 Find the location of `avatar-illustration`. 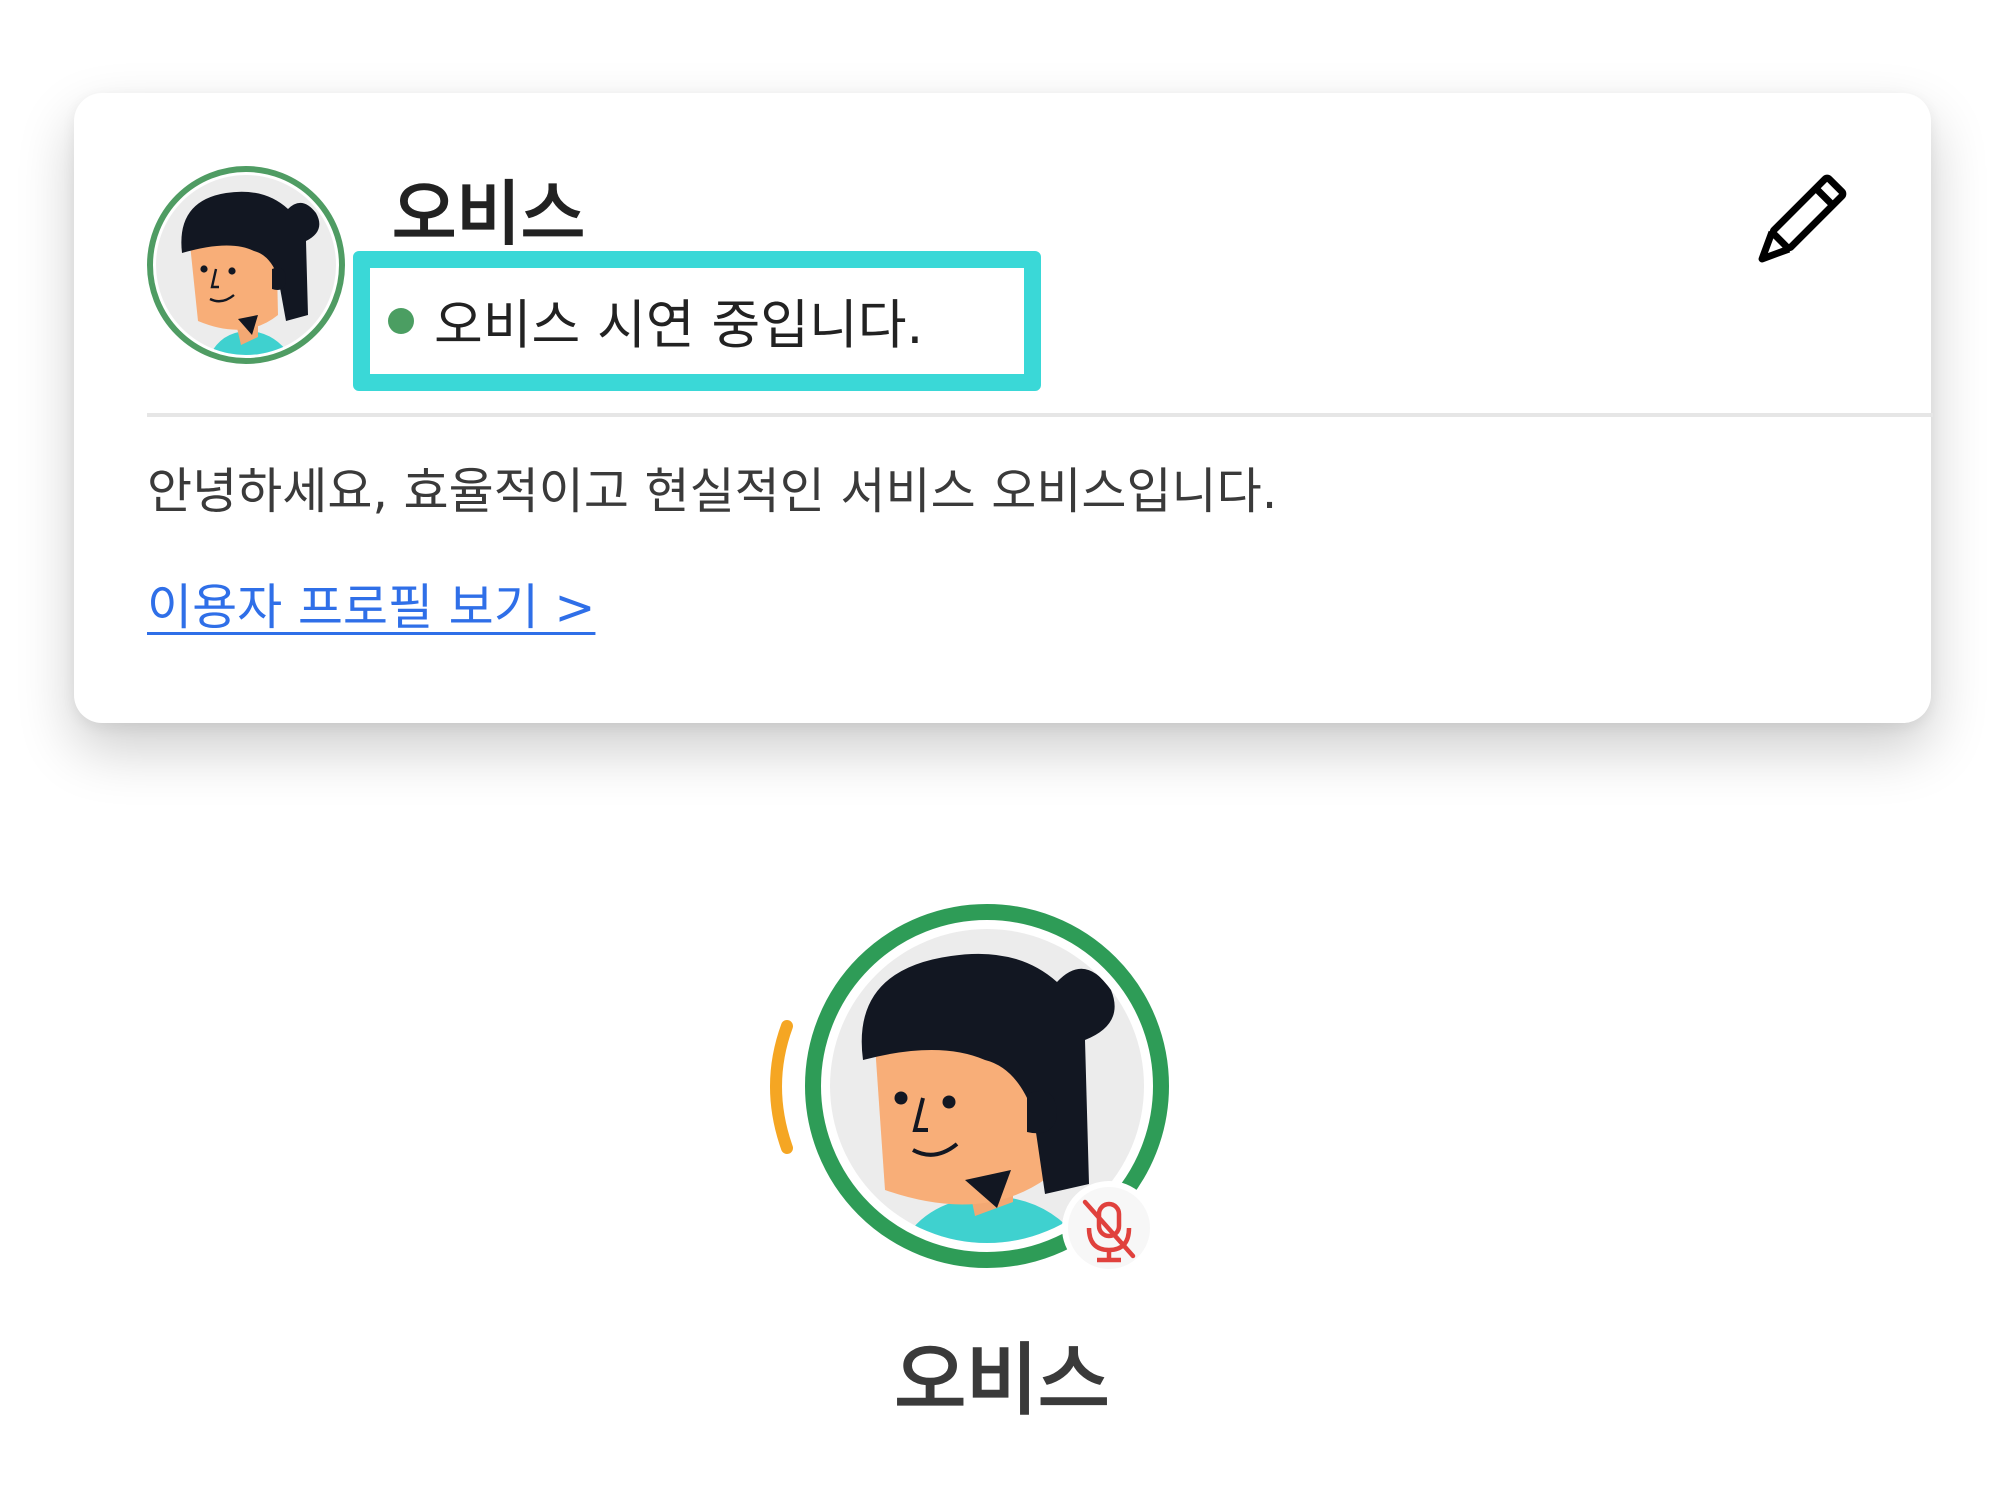

avatar-illustration is located at coordinates (246, 265).